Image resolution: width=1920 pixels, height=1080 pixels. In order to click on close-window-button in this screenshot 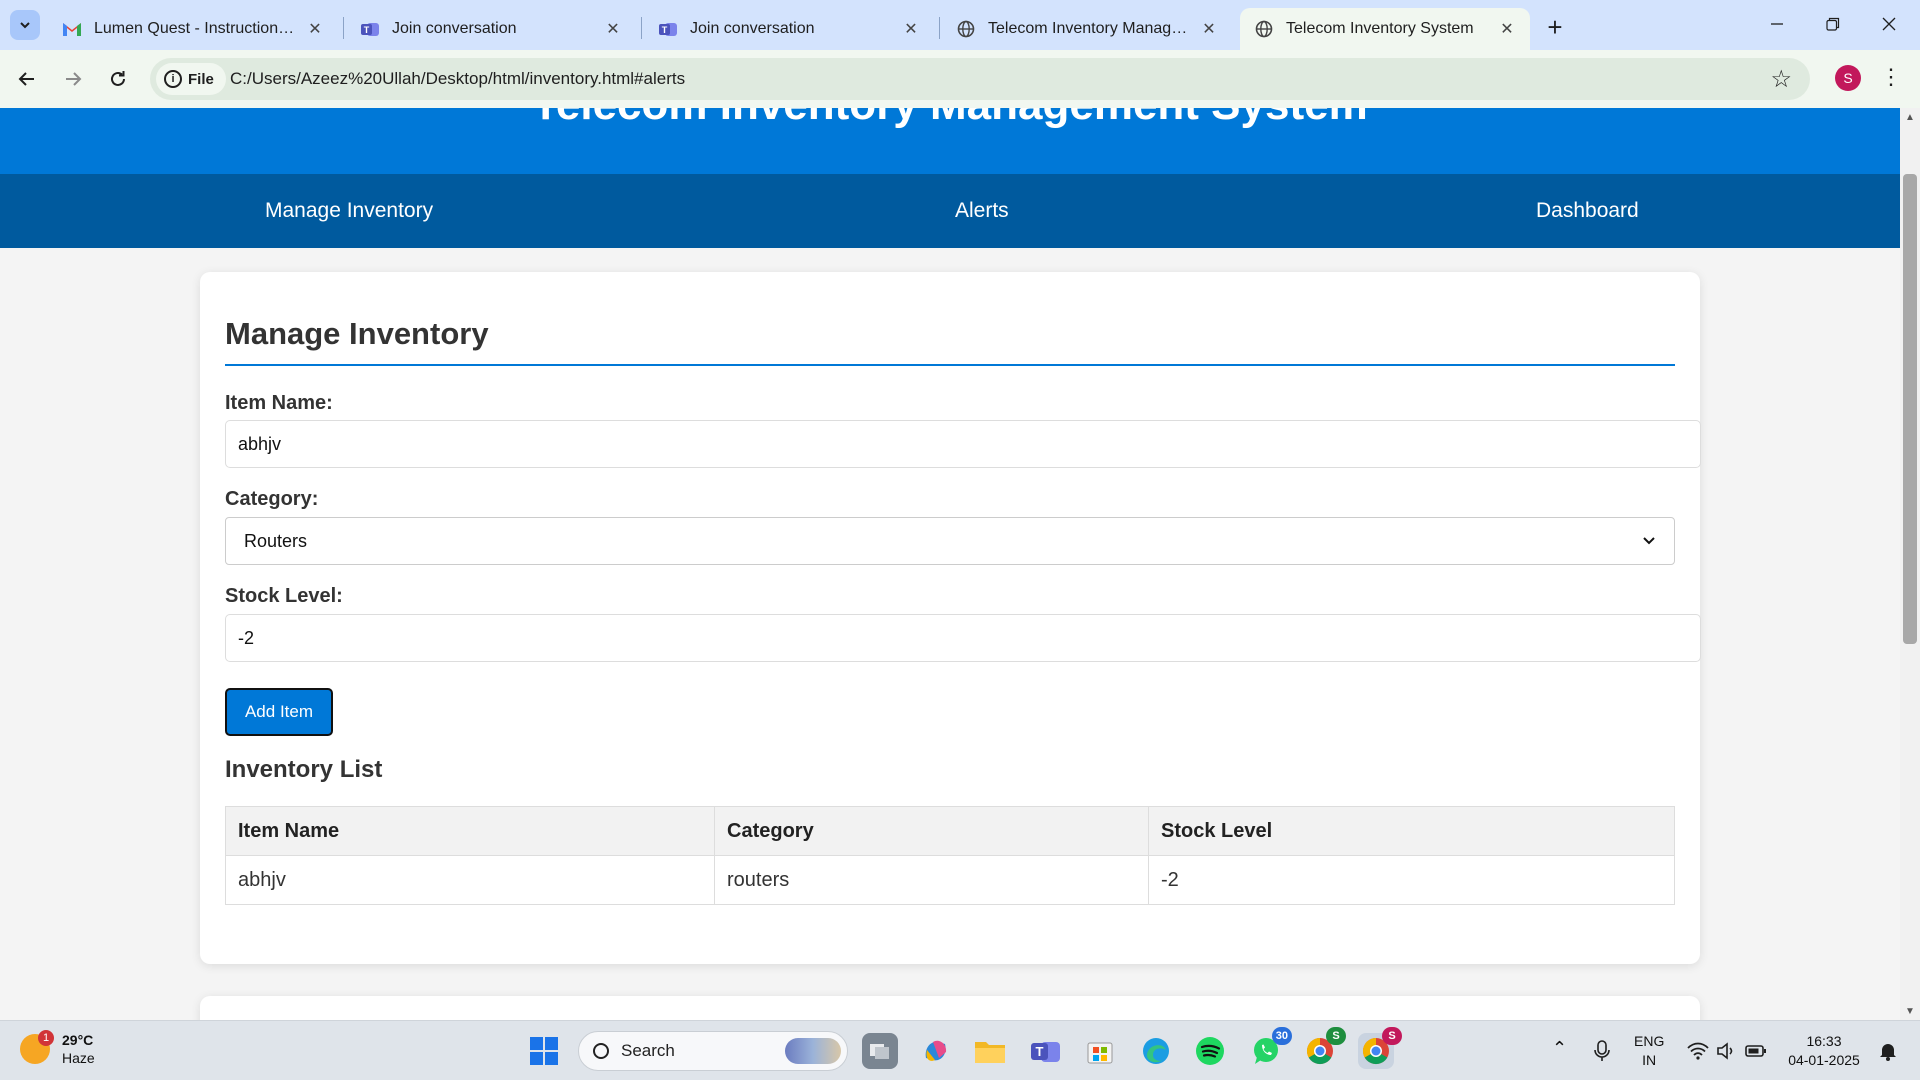, I will do `click(1889, 24)`.